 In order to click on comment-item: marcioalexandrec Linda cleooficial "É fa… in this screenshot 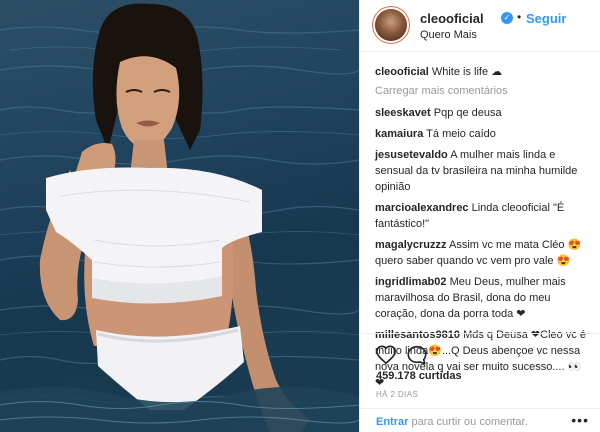, I will do `click(482, 216)`.